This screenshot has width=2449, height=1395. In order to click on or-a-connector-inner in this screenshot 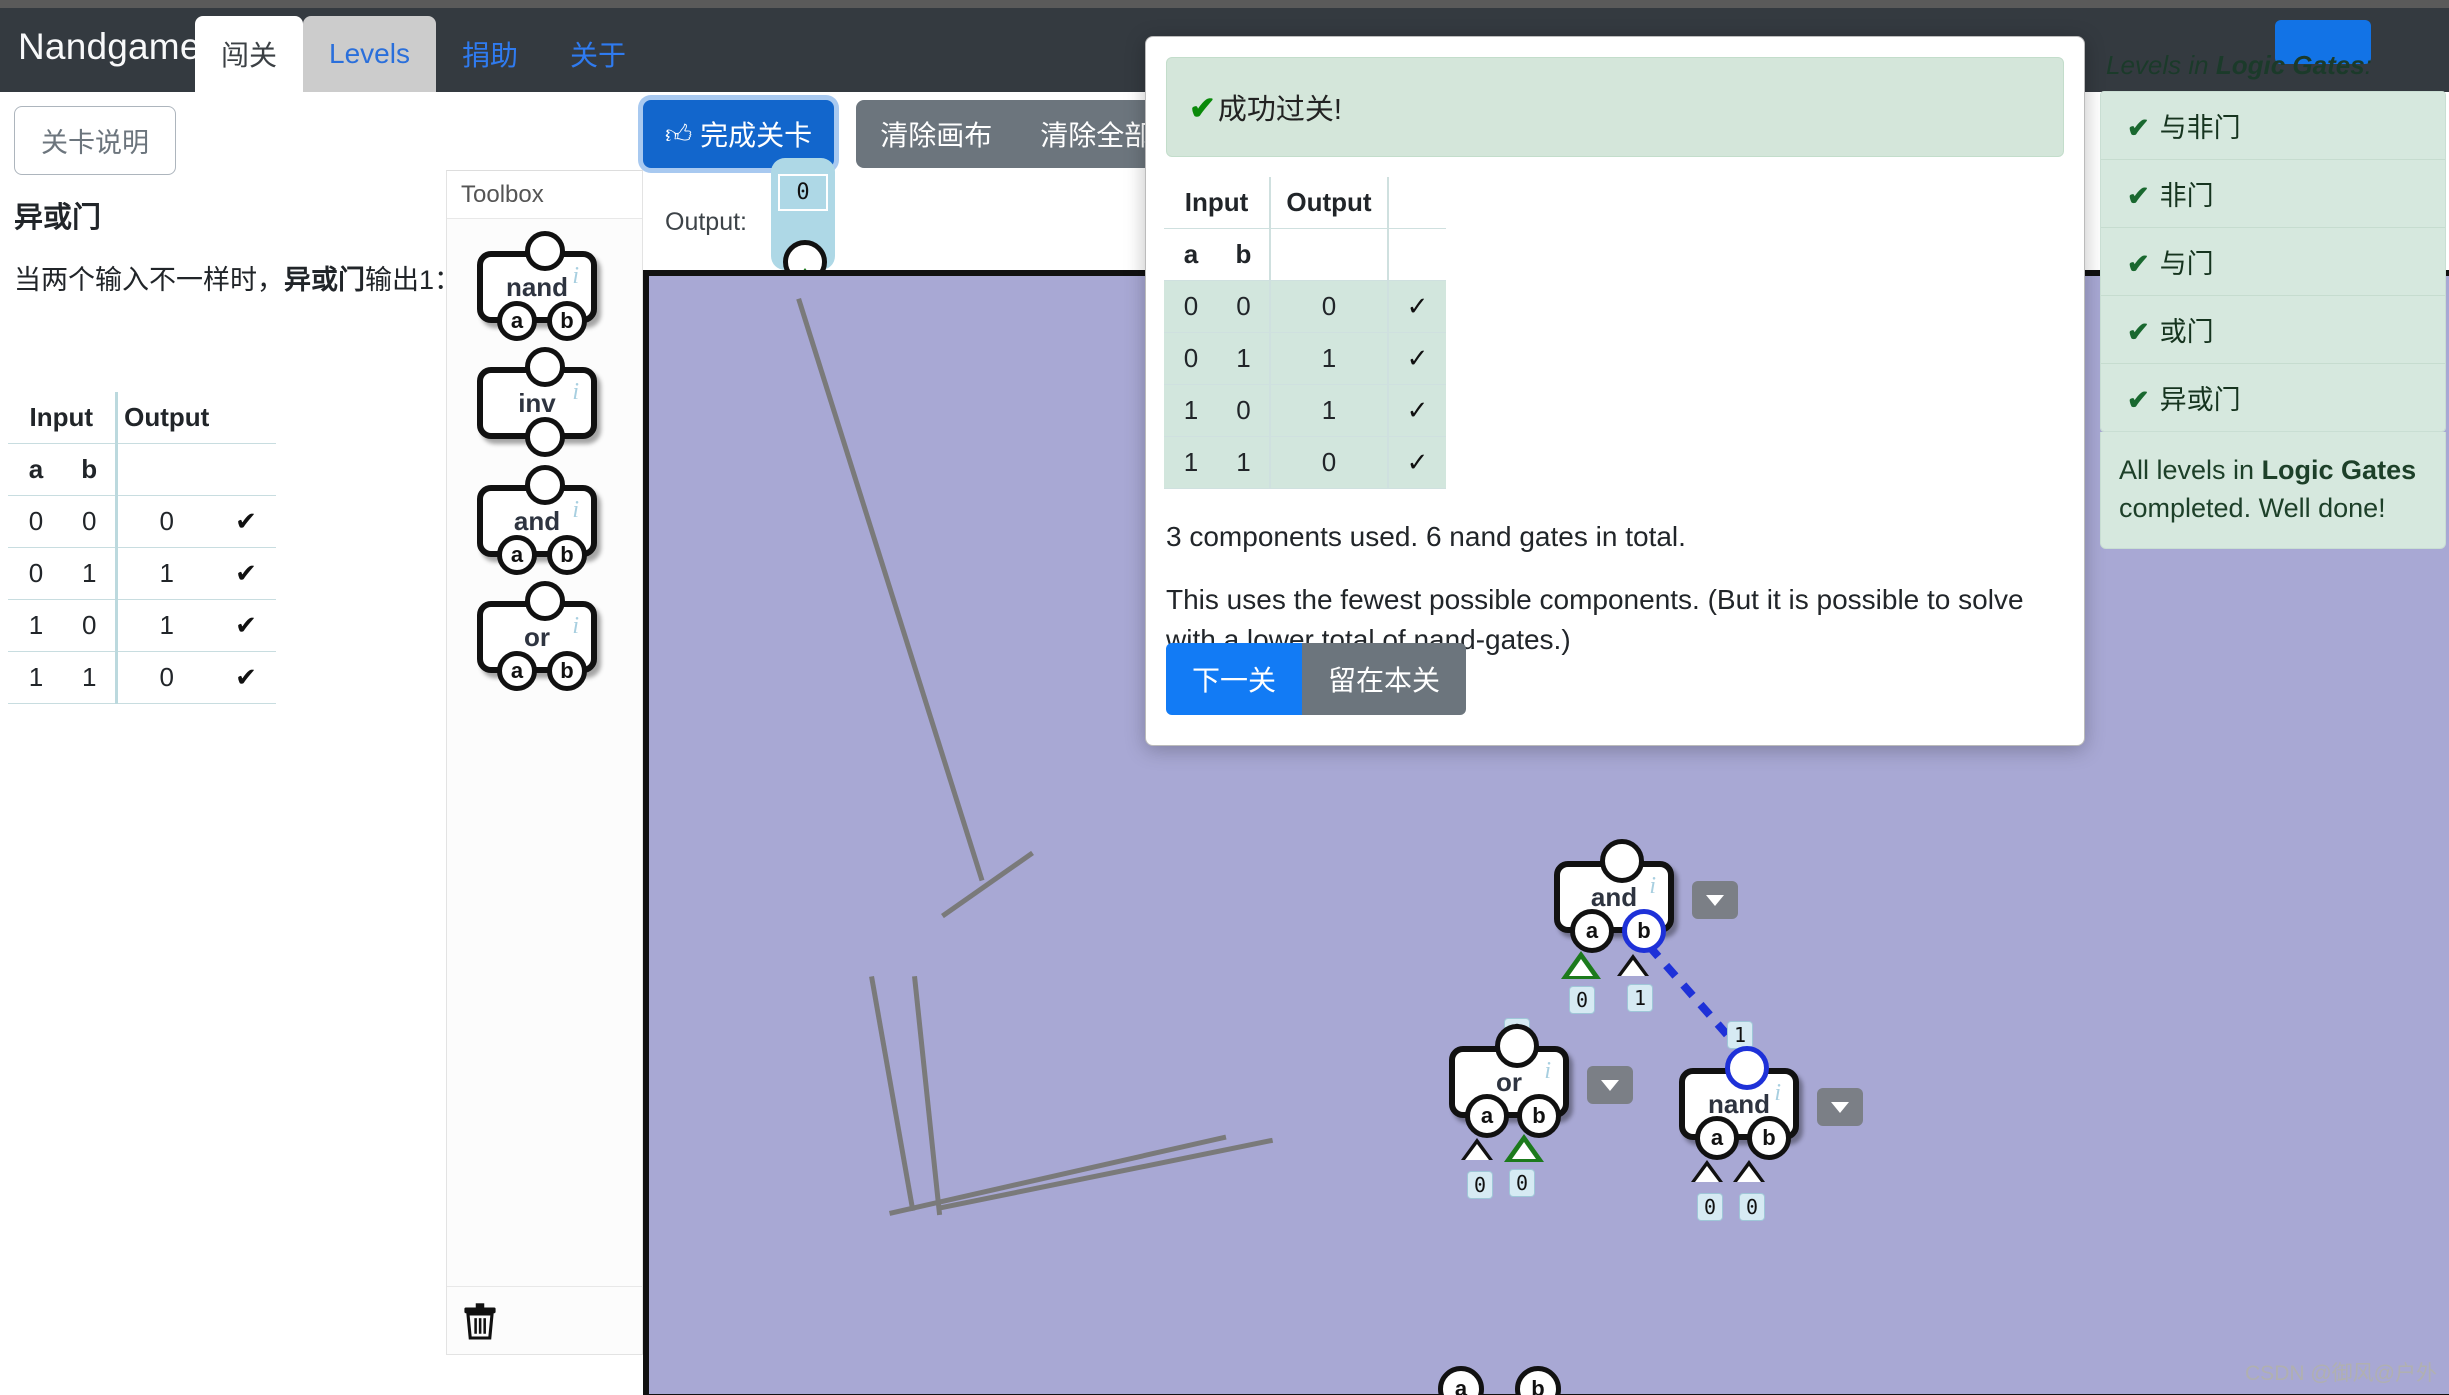, I will do `click(1477, 1152)`.